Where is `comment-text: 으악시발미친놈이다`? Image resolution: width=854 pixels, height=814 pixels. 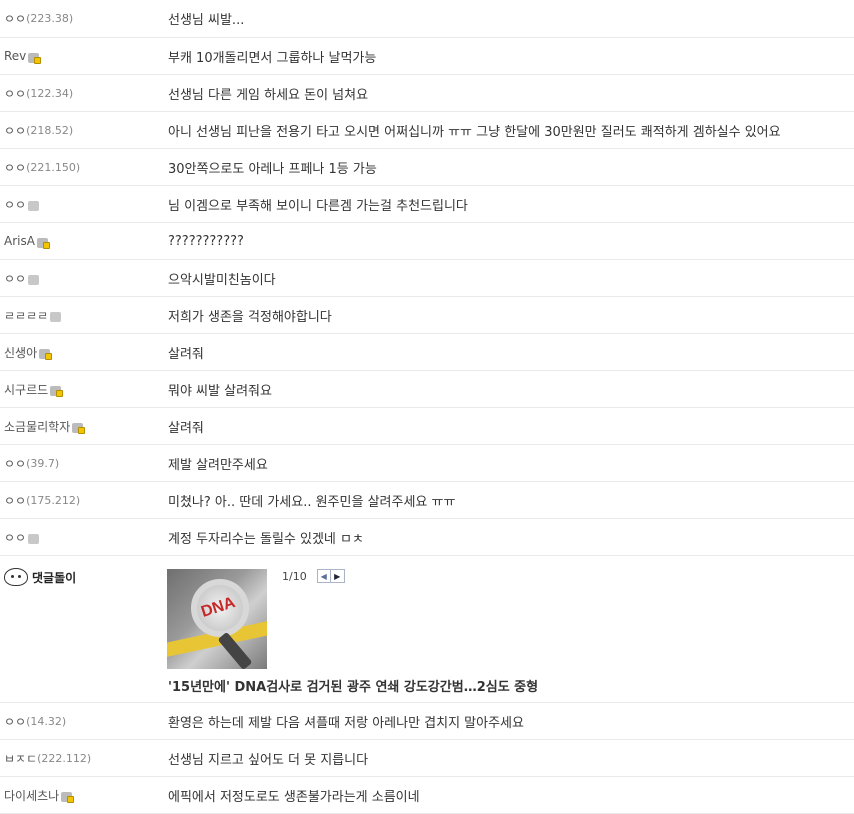 comment-text: 으악시발미친놈이다 is located at coordinates (222, 280).